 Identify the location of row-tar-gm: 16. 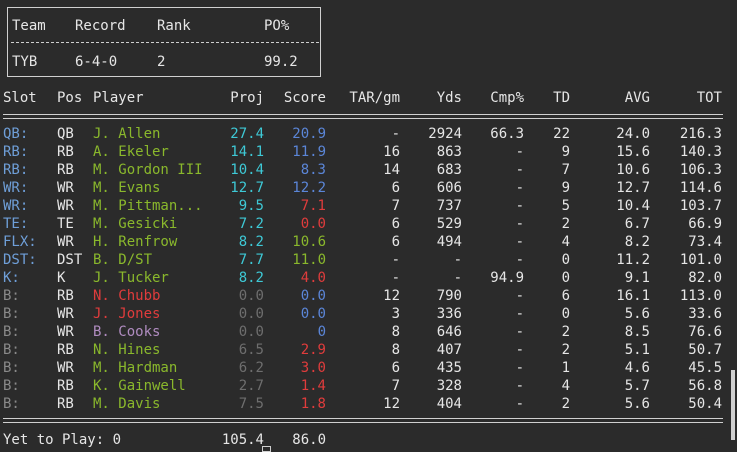
(391, 152).